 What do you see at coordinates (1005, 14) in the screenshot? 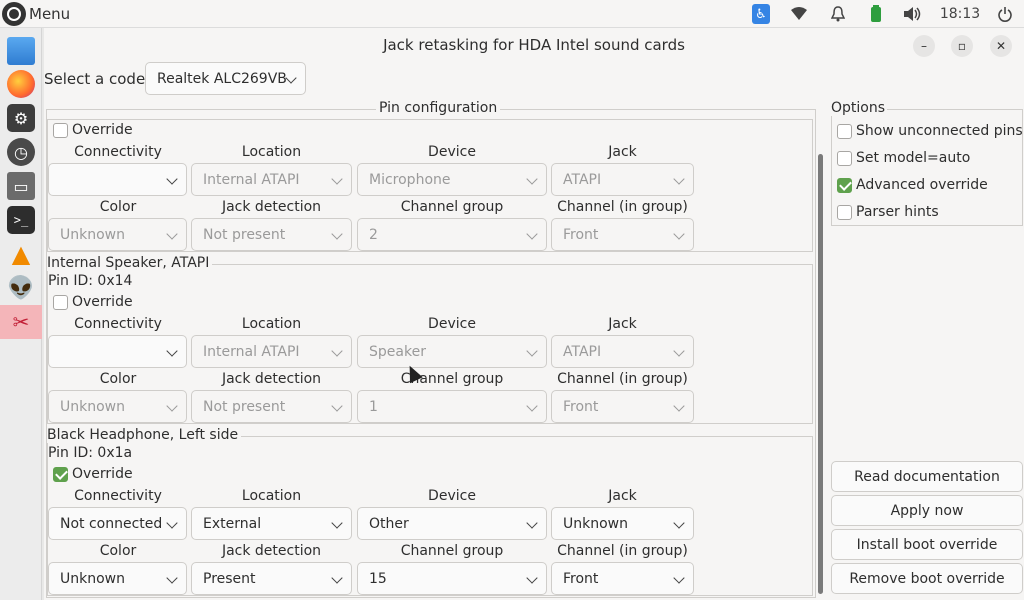
I see `power-icon` at bounding box center [1005, 14].